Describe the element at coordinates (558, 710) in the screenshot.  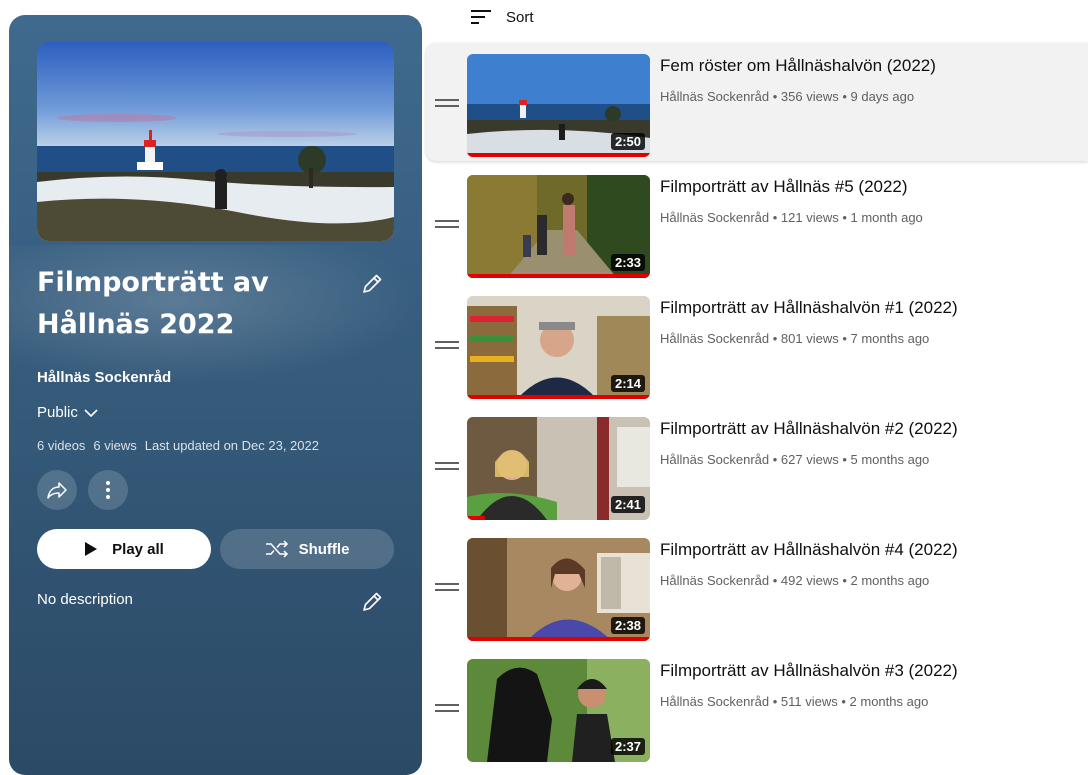
I see `video-thumbnail: 2:37` at that location.